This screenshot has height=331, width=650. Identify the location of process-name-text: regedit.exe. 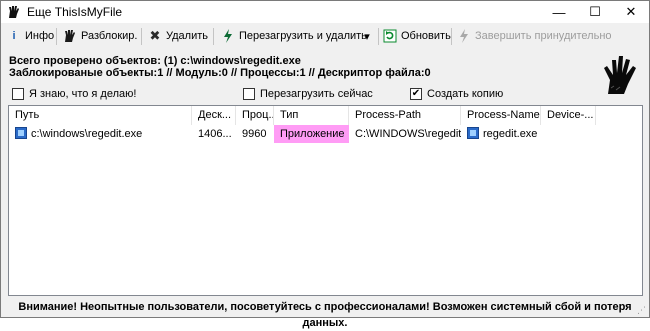
(510, 134).